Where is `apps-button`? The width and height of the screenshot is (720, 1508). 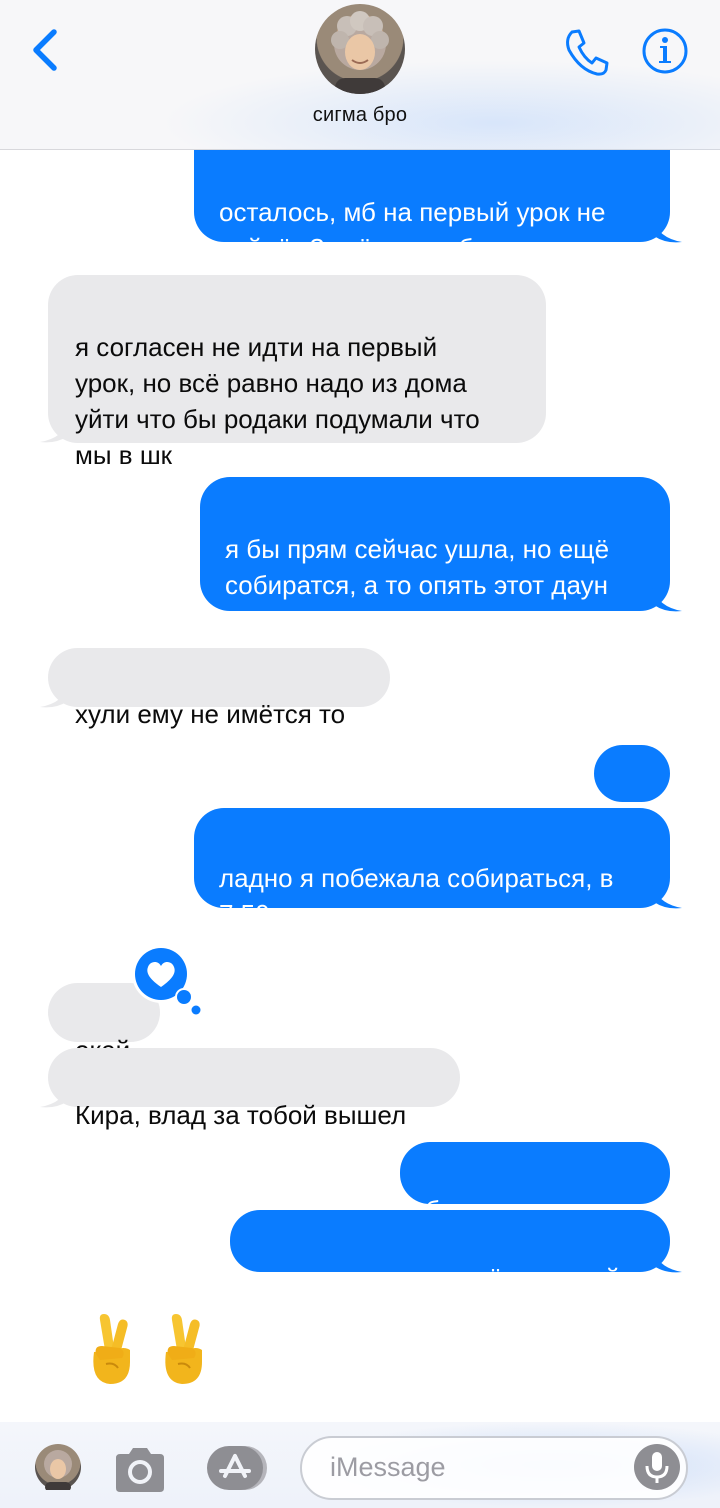
apps-button is located at coordinates (237, 1468).